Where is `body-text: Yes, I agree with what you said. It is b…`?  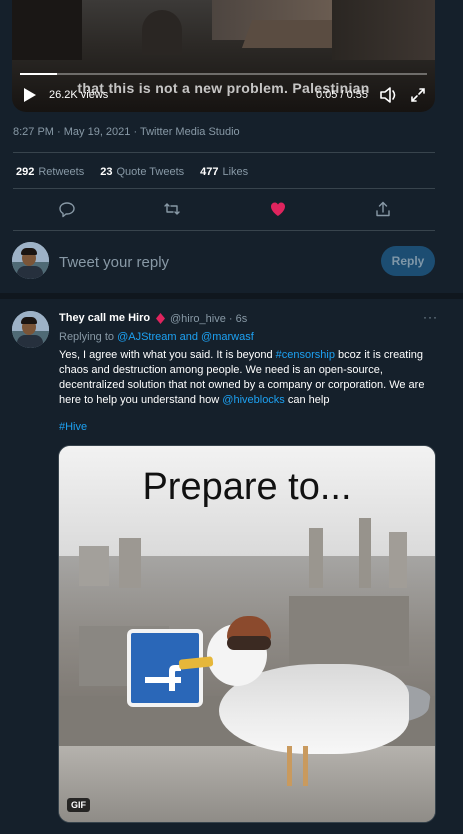
body-text: Yes, I agree with what you said. It is b… is located at coordinates (167, 355).